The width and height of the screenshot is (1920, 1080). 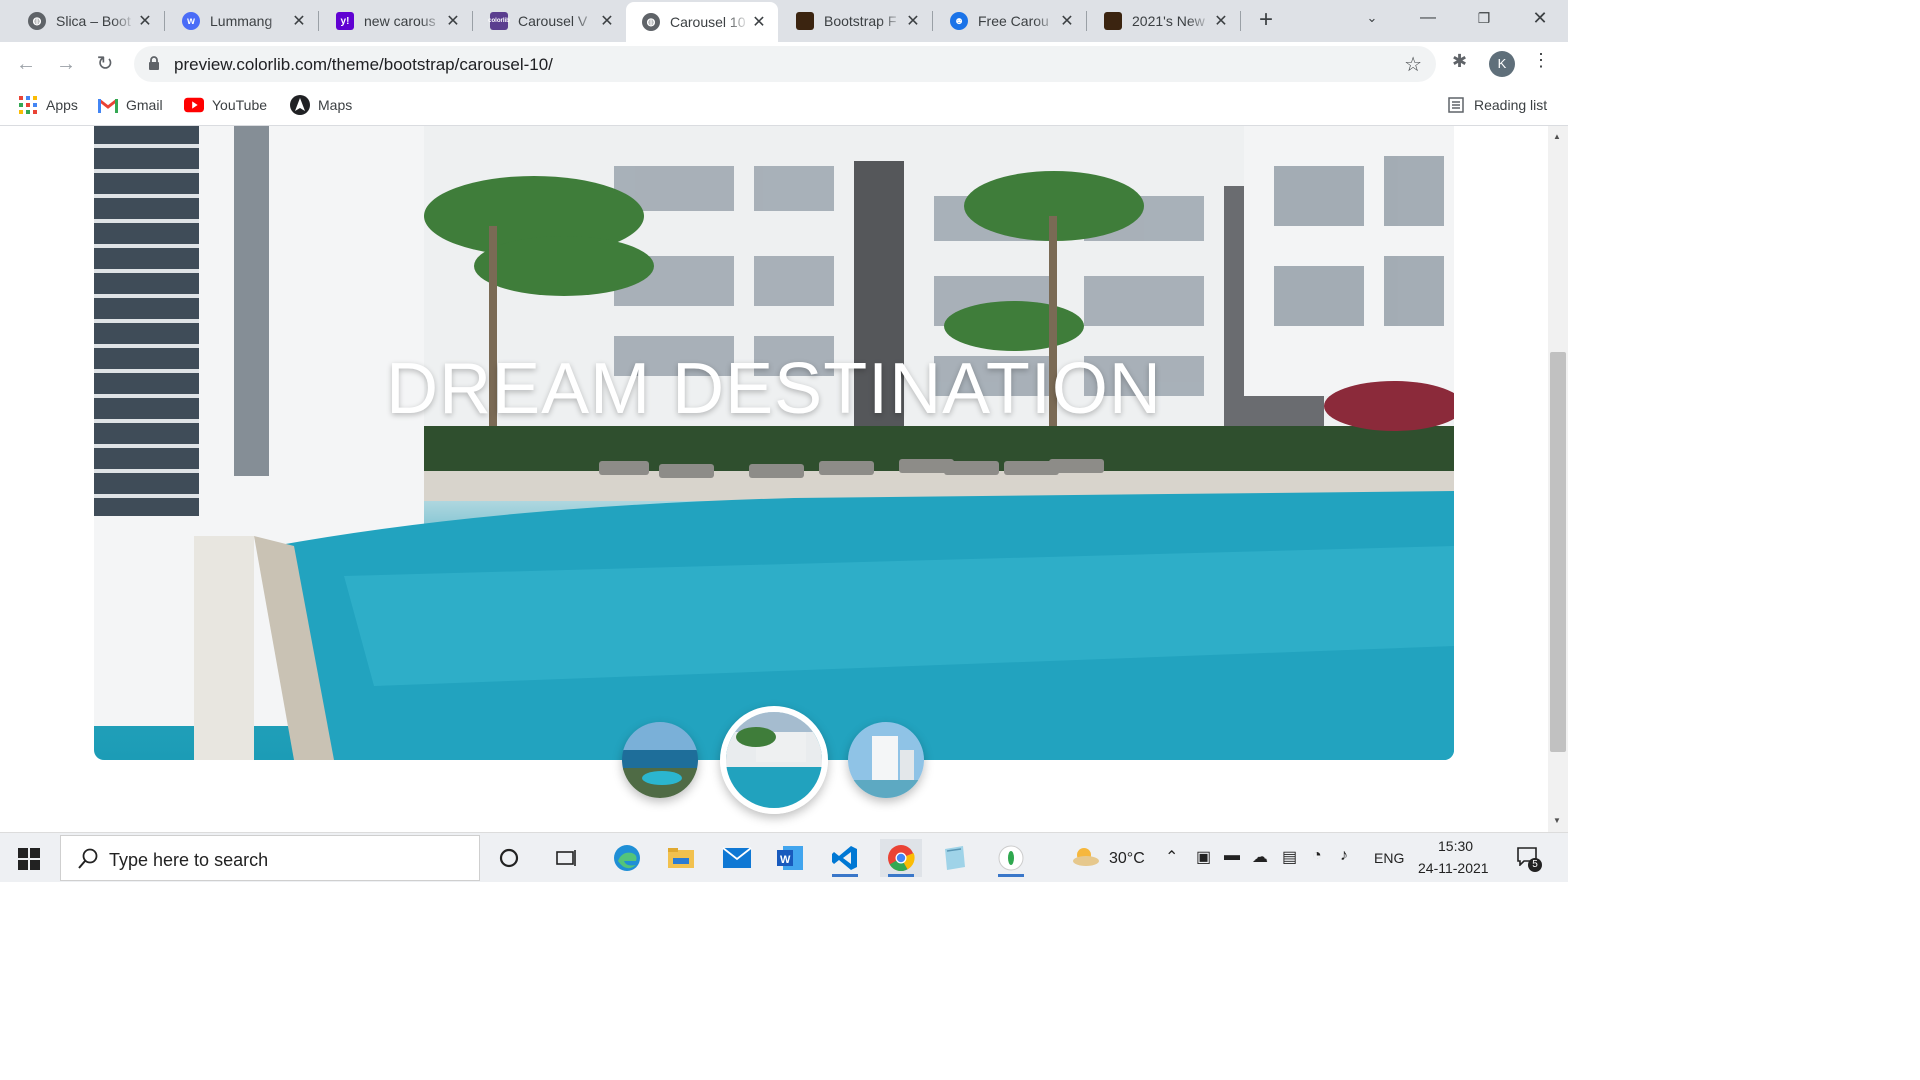 I want to click on tab-new-carousel: y! new carous ✕, so click(x=396, y=21).